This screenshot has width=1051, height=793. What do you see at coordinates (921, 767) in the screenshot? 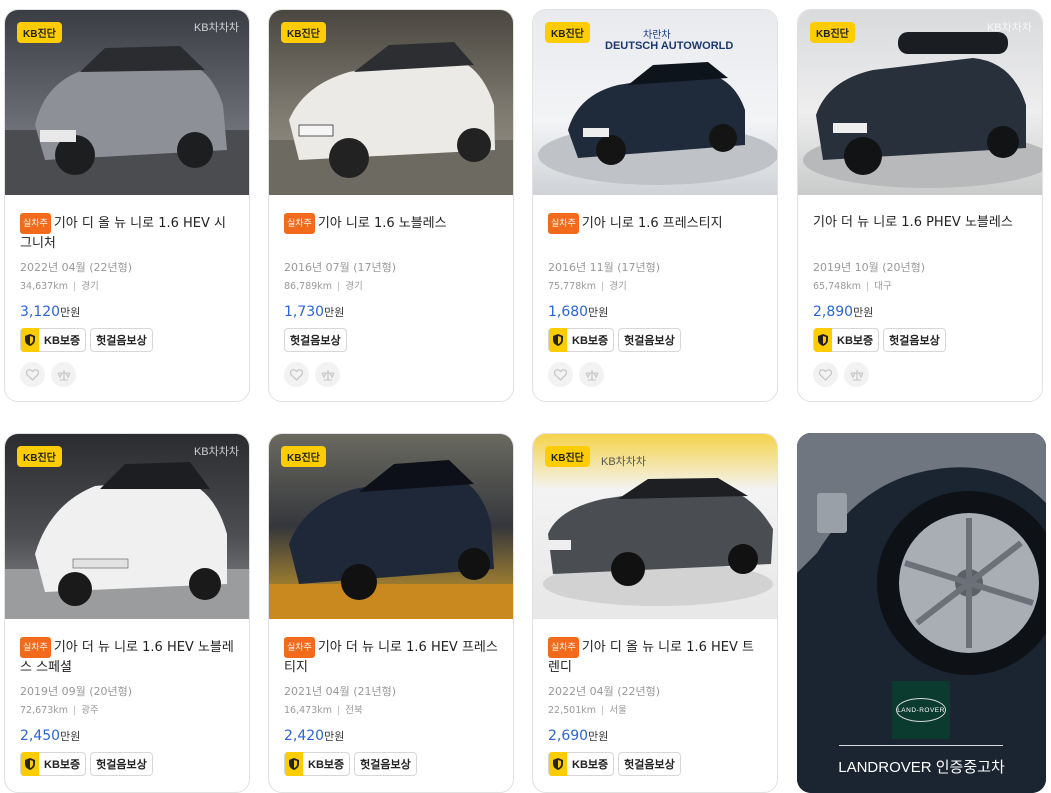
I see `ad-caption: LANDROVER 인증중고차` at bounding box center [921, 767].